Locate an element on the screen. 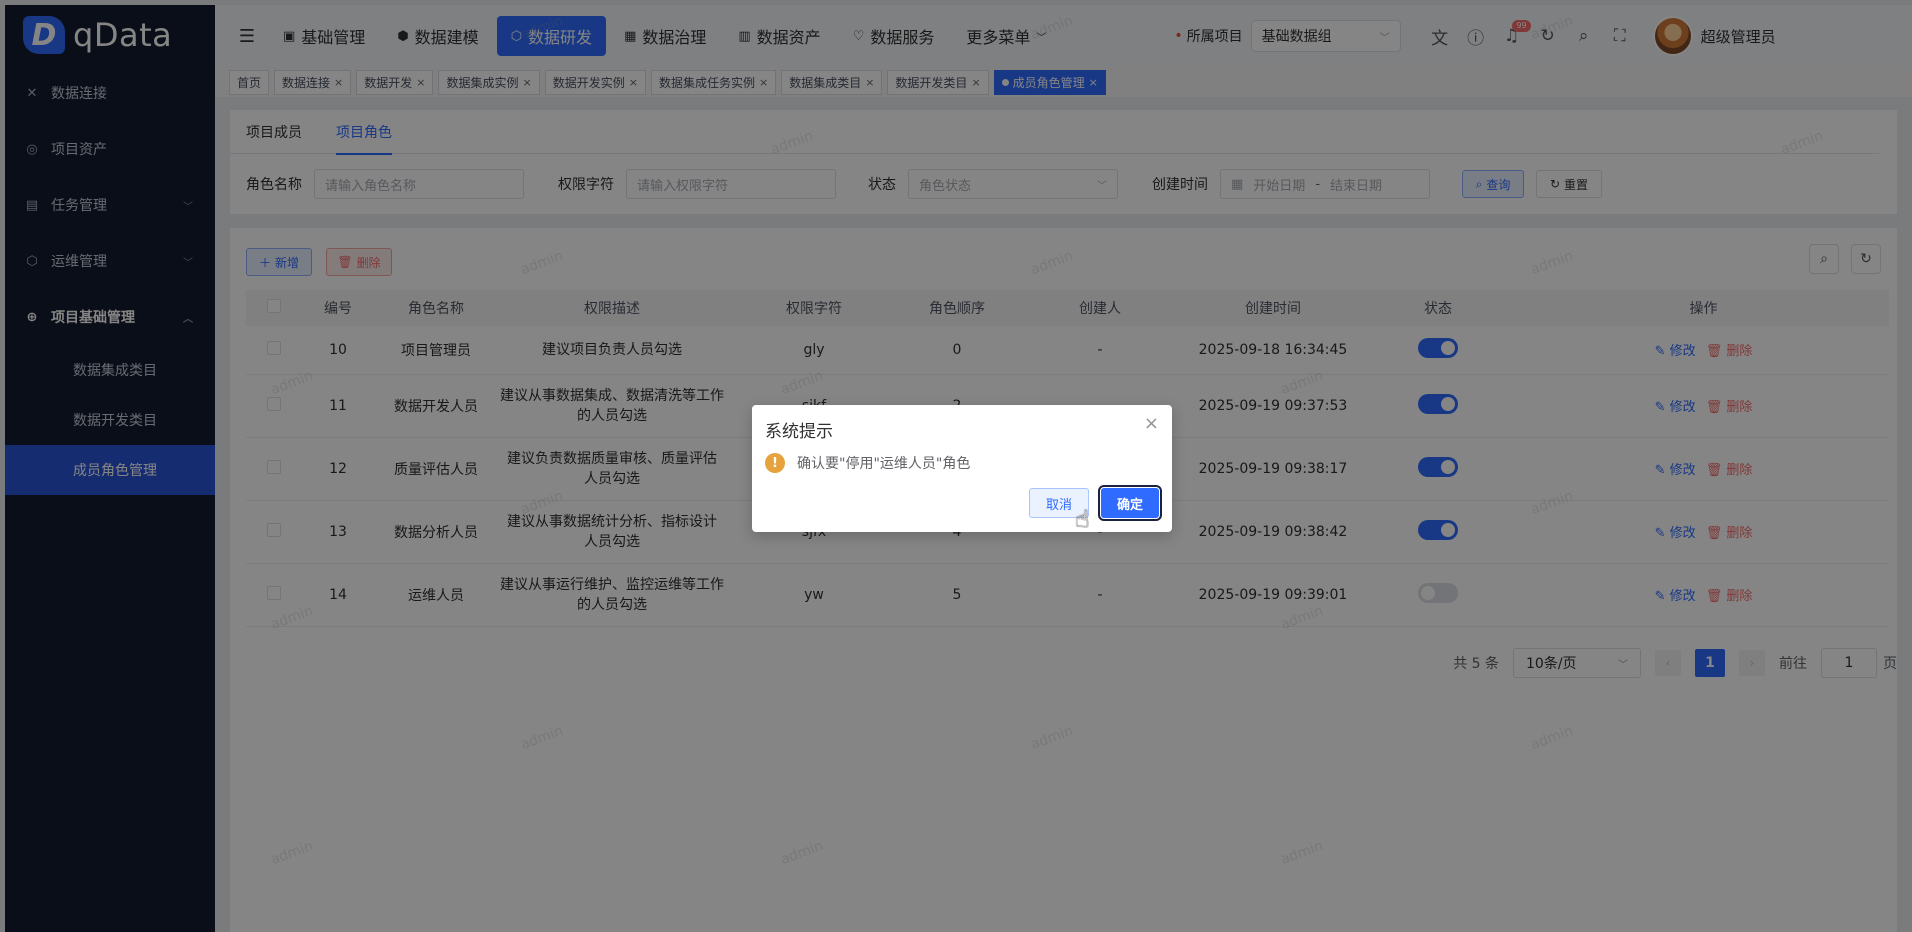 The width and height of the screenshot is (1912, 932). dialog-message: ! 确认要"停用"运维人员"角色 is located at coordinates (867, 463).